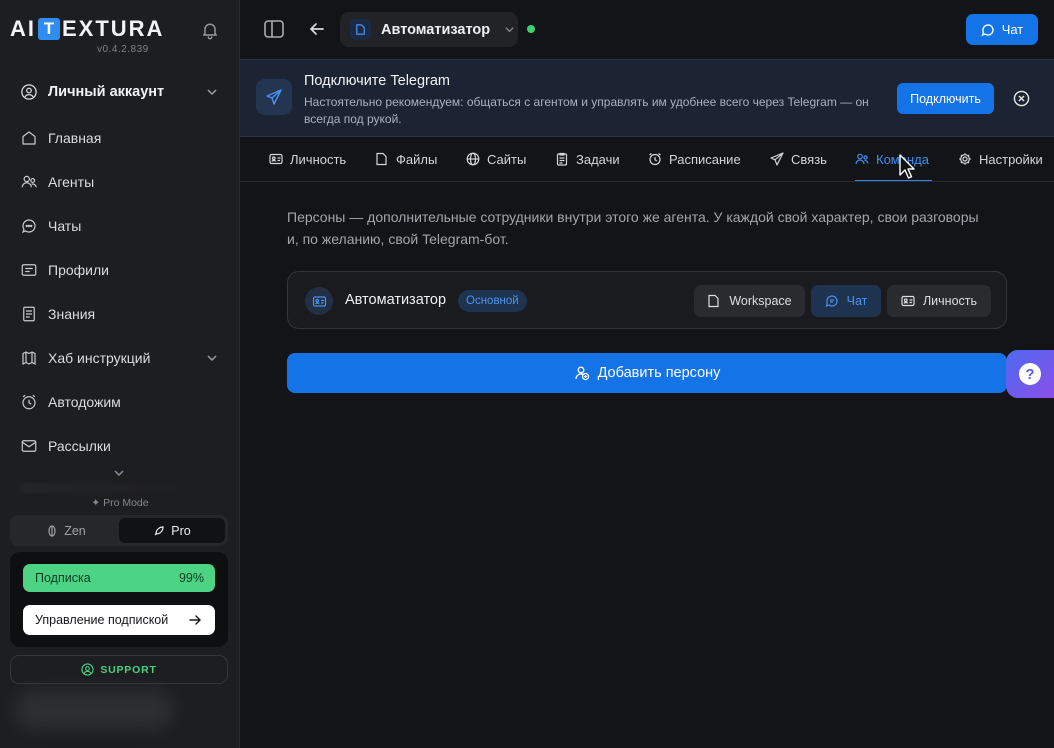 The height and width of the screenshot is (748, 1054). What do you see at coordinates (66, 530) in the screenshot?
I see `mode-zen-button: Zen` at bounding box center [66, 530].